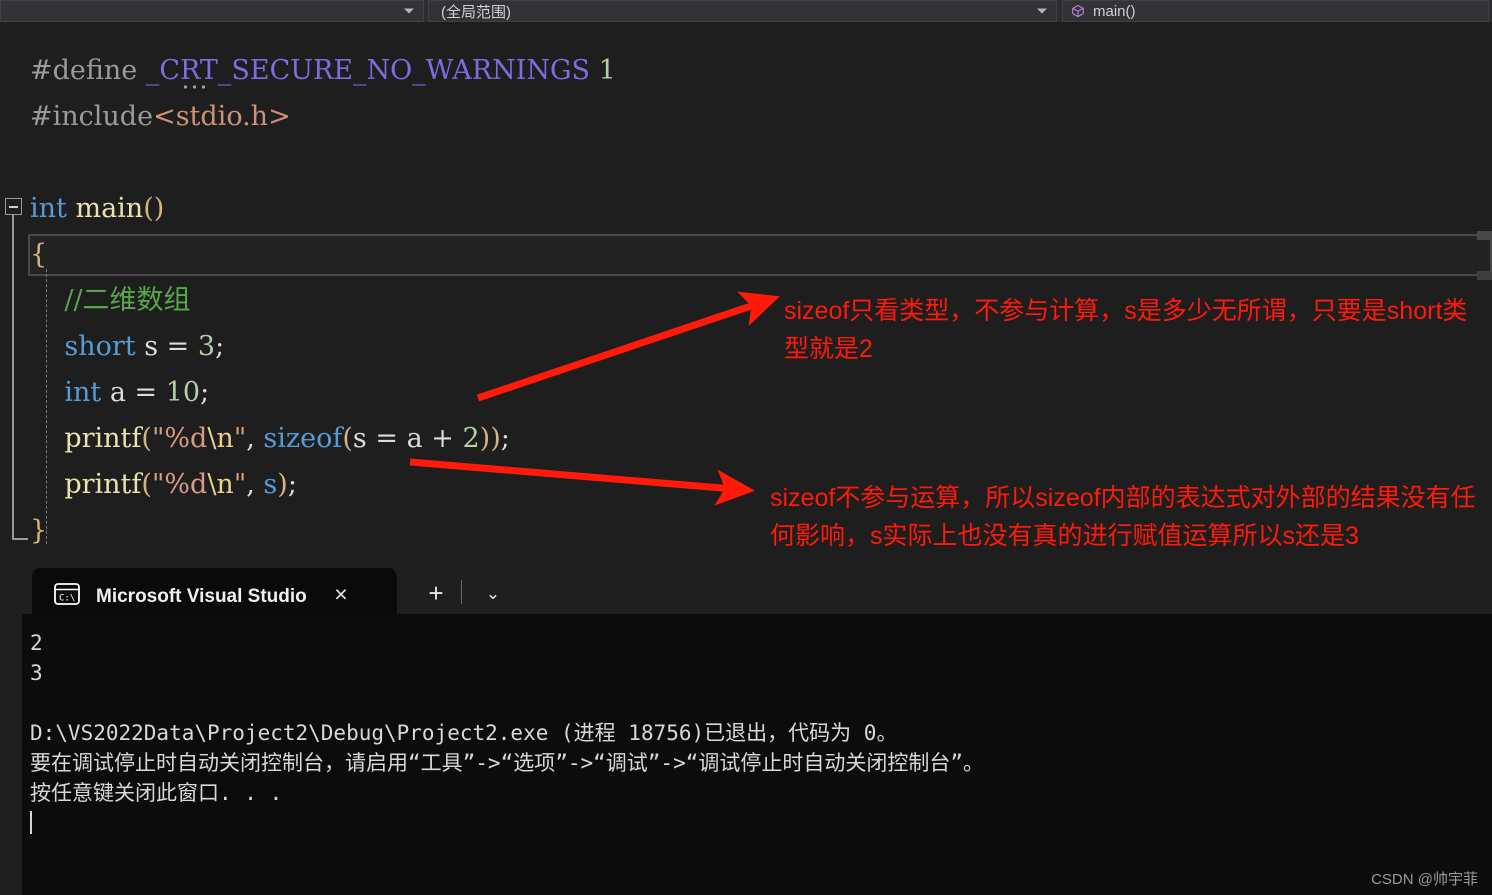 Image resolution: width=1492 pixels, height=895 pixels. What do you see at coordinates (442, 438) in the screenshot?
I see `code-token: +` at bounding box center [442, 438].